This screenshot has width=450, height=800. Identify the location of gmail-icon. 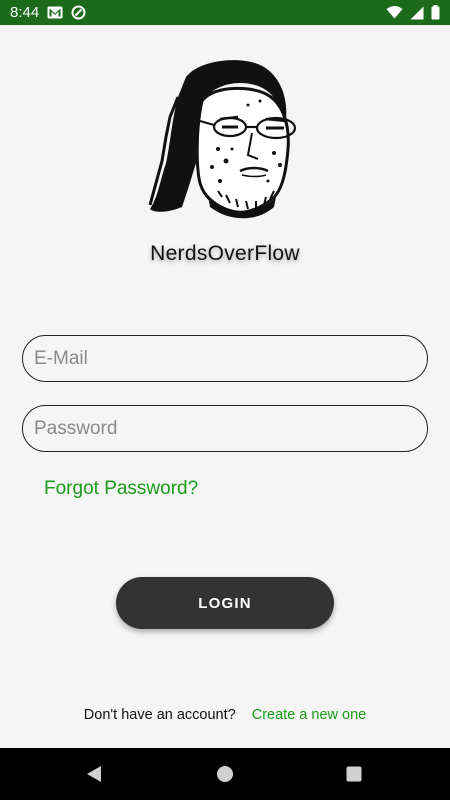
(55, 12).